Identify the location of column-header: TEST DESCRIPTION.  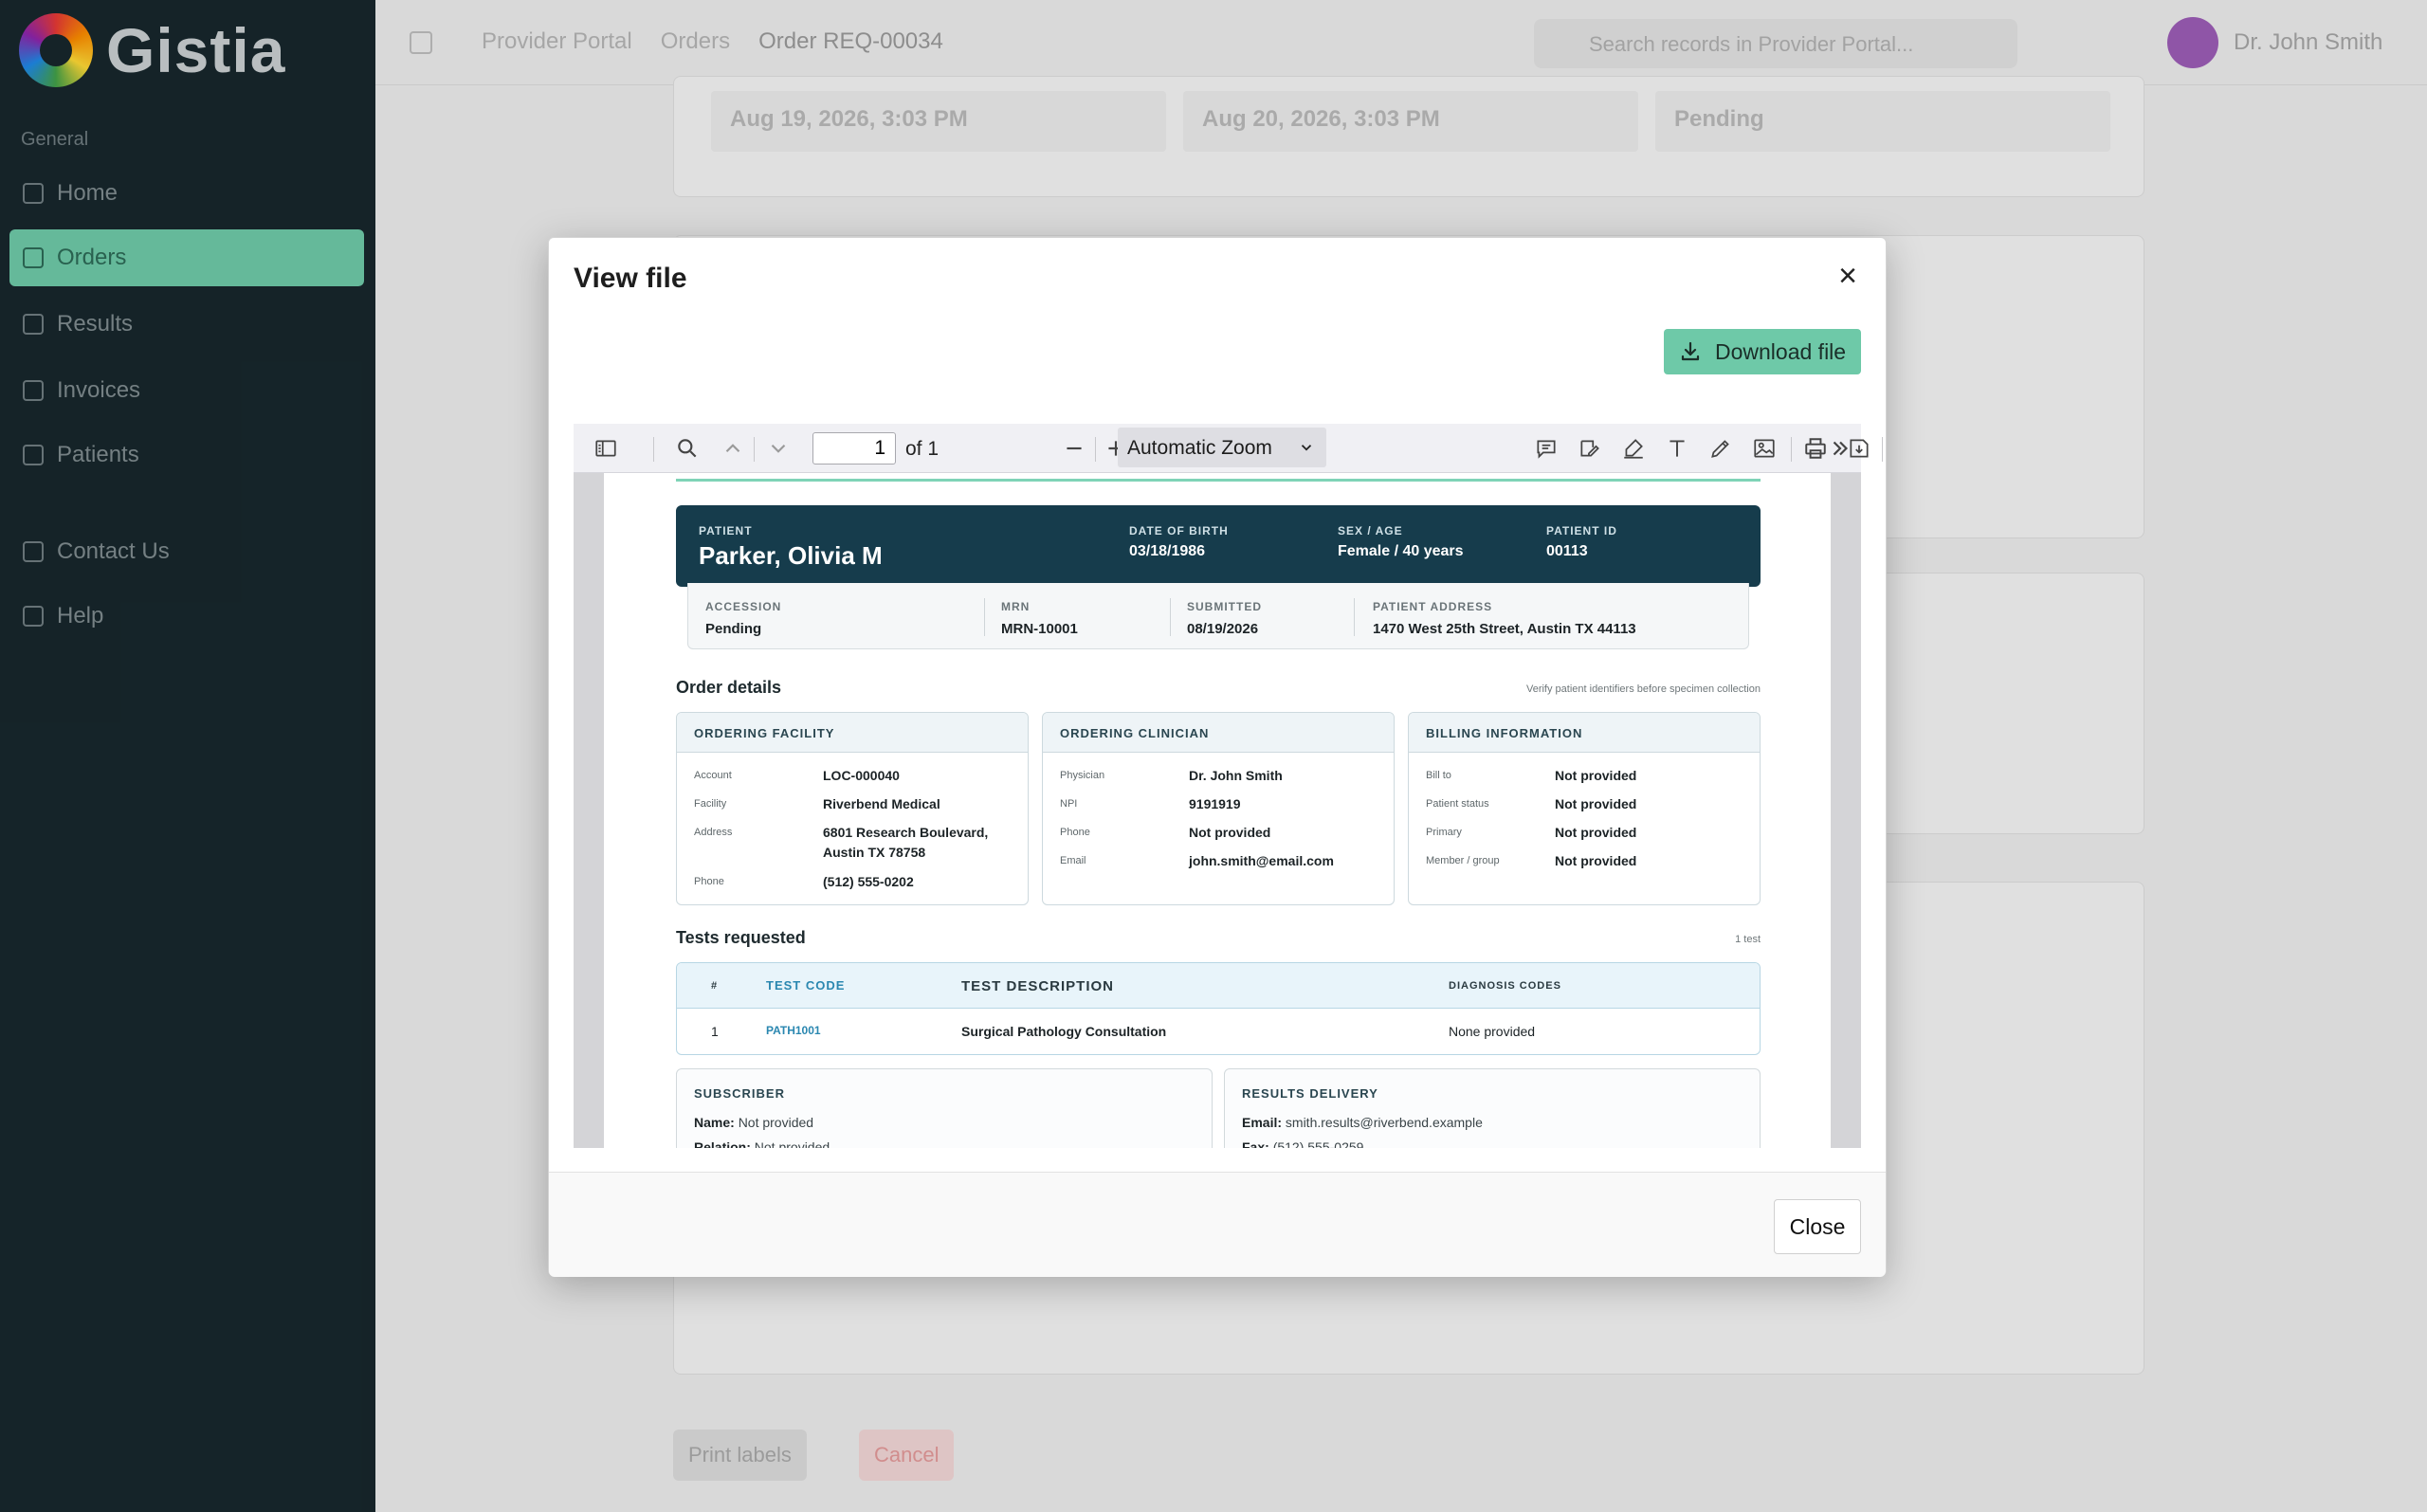
(1038, 986).